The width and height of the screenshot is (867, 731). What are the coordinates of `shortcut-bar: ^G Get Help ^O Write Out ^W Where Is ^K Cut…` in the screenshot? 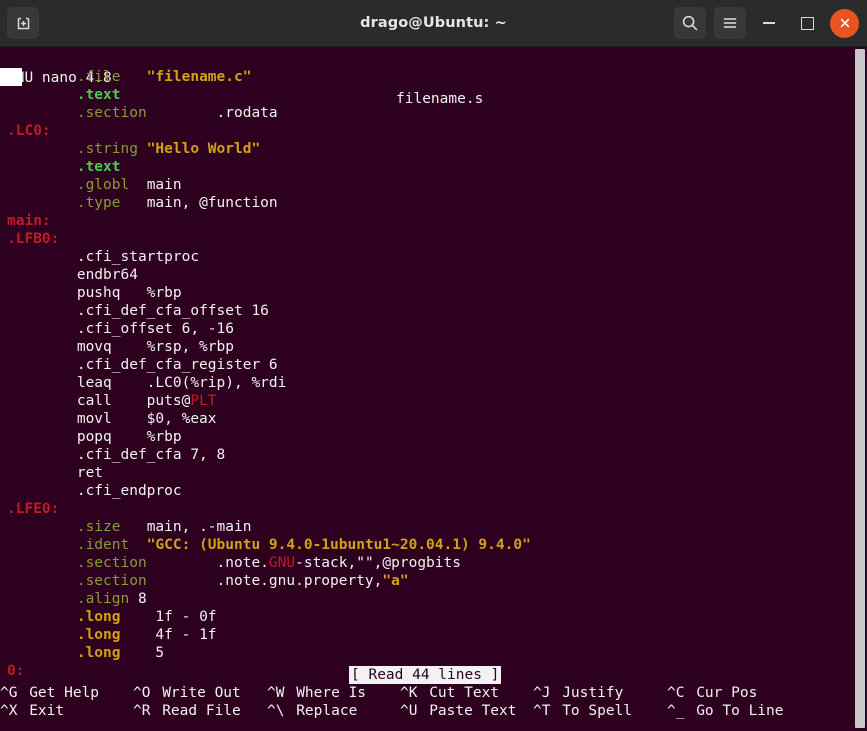 It's located at (433, 707).